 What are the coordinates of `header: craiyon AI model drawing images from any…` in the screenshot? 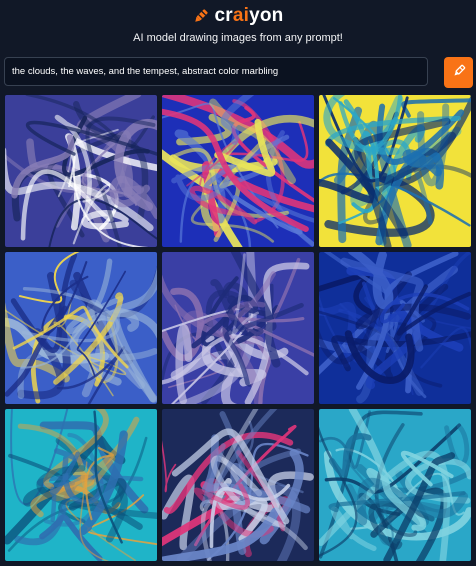 It's located at (238, 28).